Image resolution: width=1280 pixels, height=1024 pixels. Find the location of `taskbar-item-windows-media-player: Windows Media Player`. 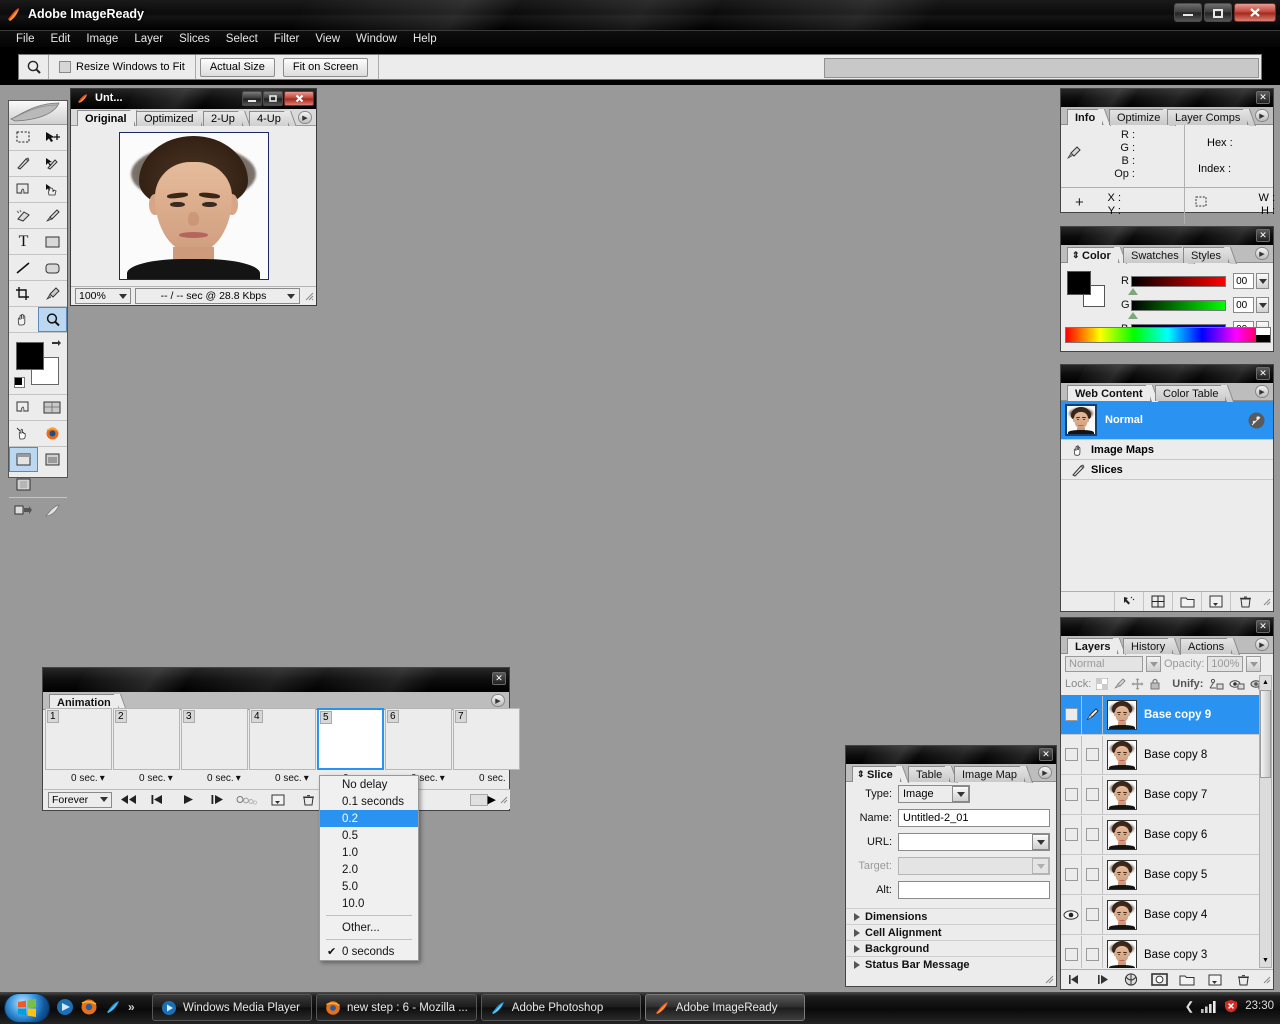

taskbar-item-windows-media-player: Windows Media Player is located at coordinates (232, 1007).